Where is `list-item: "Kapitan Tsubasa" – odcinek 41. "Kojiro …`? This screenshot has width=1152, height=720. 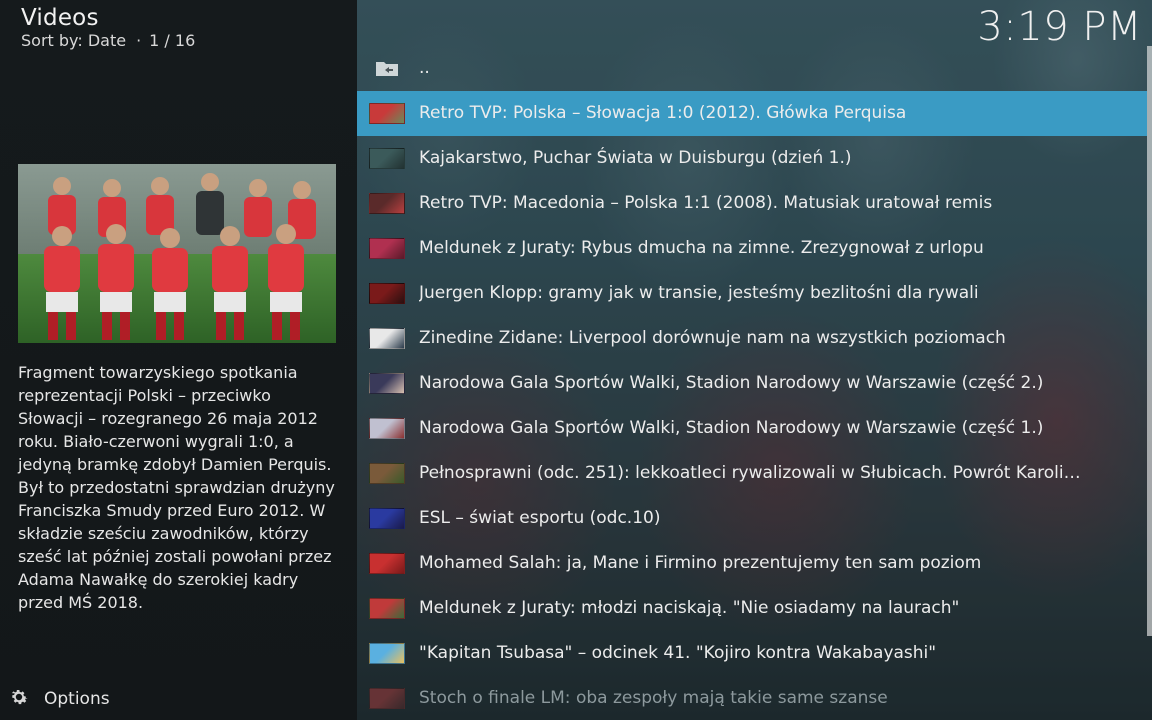 list-item: "Kapitan Tsubasa" – odcinek 41. "Kojiro … is located at coordinates (752, 653).